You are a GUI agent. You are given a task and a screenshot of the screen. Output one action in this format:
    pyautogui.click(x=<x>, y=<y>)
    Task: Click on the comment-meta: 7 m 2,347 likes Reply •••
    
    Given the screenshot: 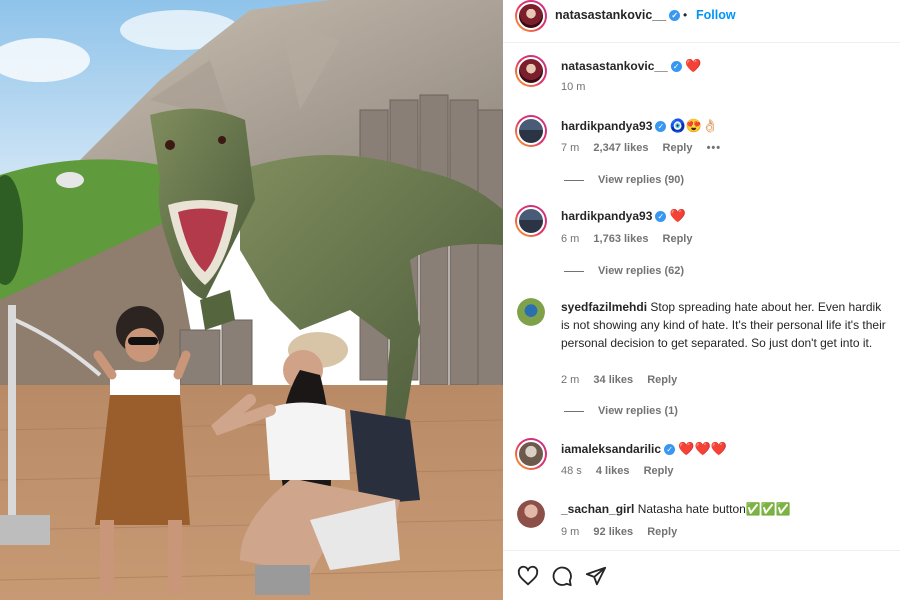 What is the action you would take?
    pyautogui.click(x=646, y=148)
    